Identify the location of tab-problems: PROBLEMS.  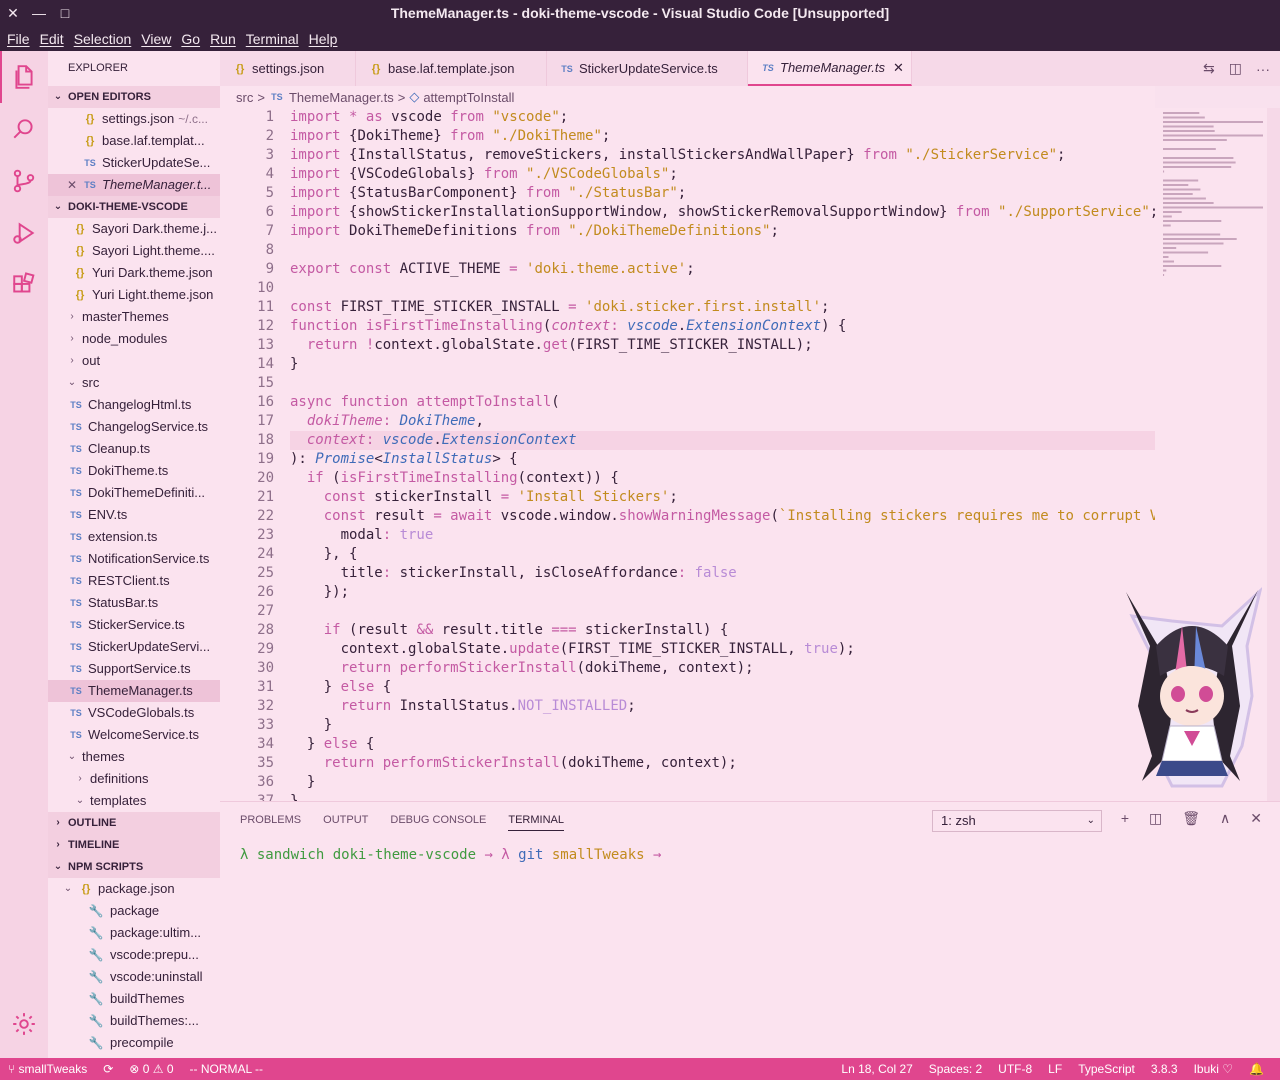
(270, 820).